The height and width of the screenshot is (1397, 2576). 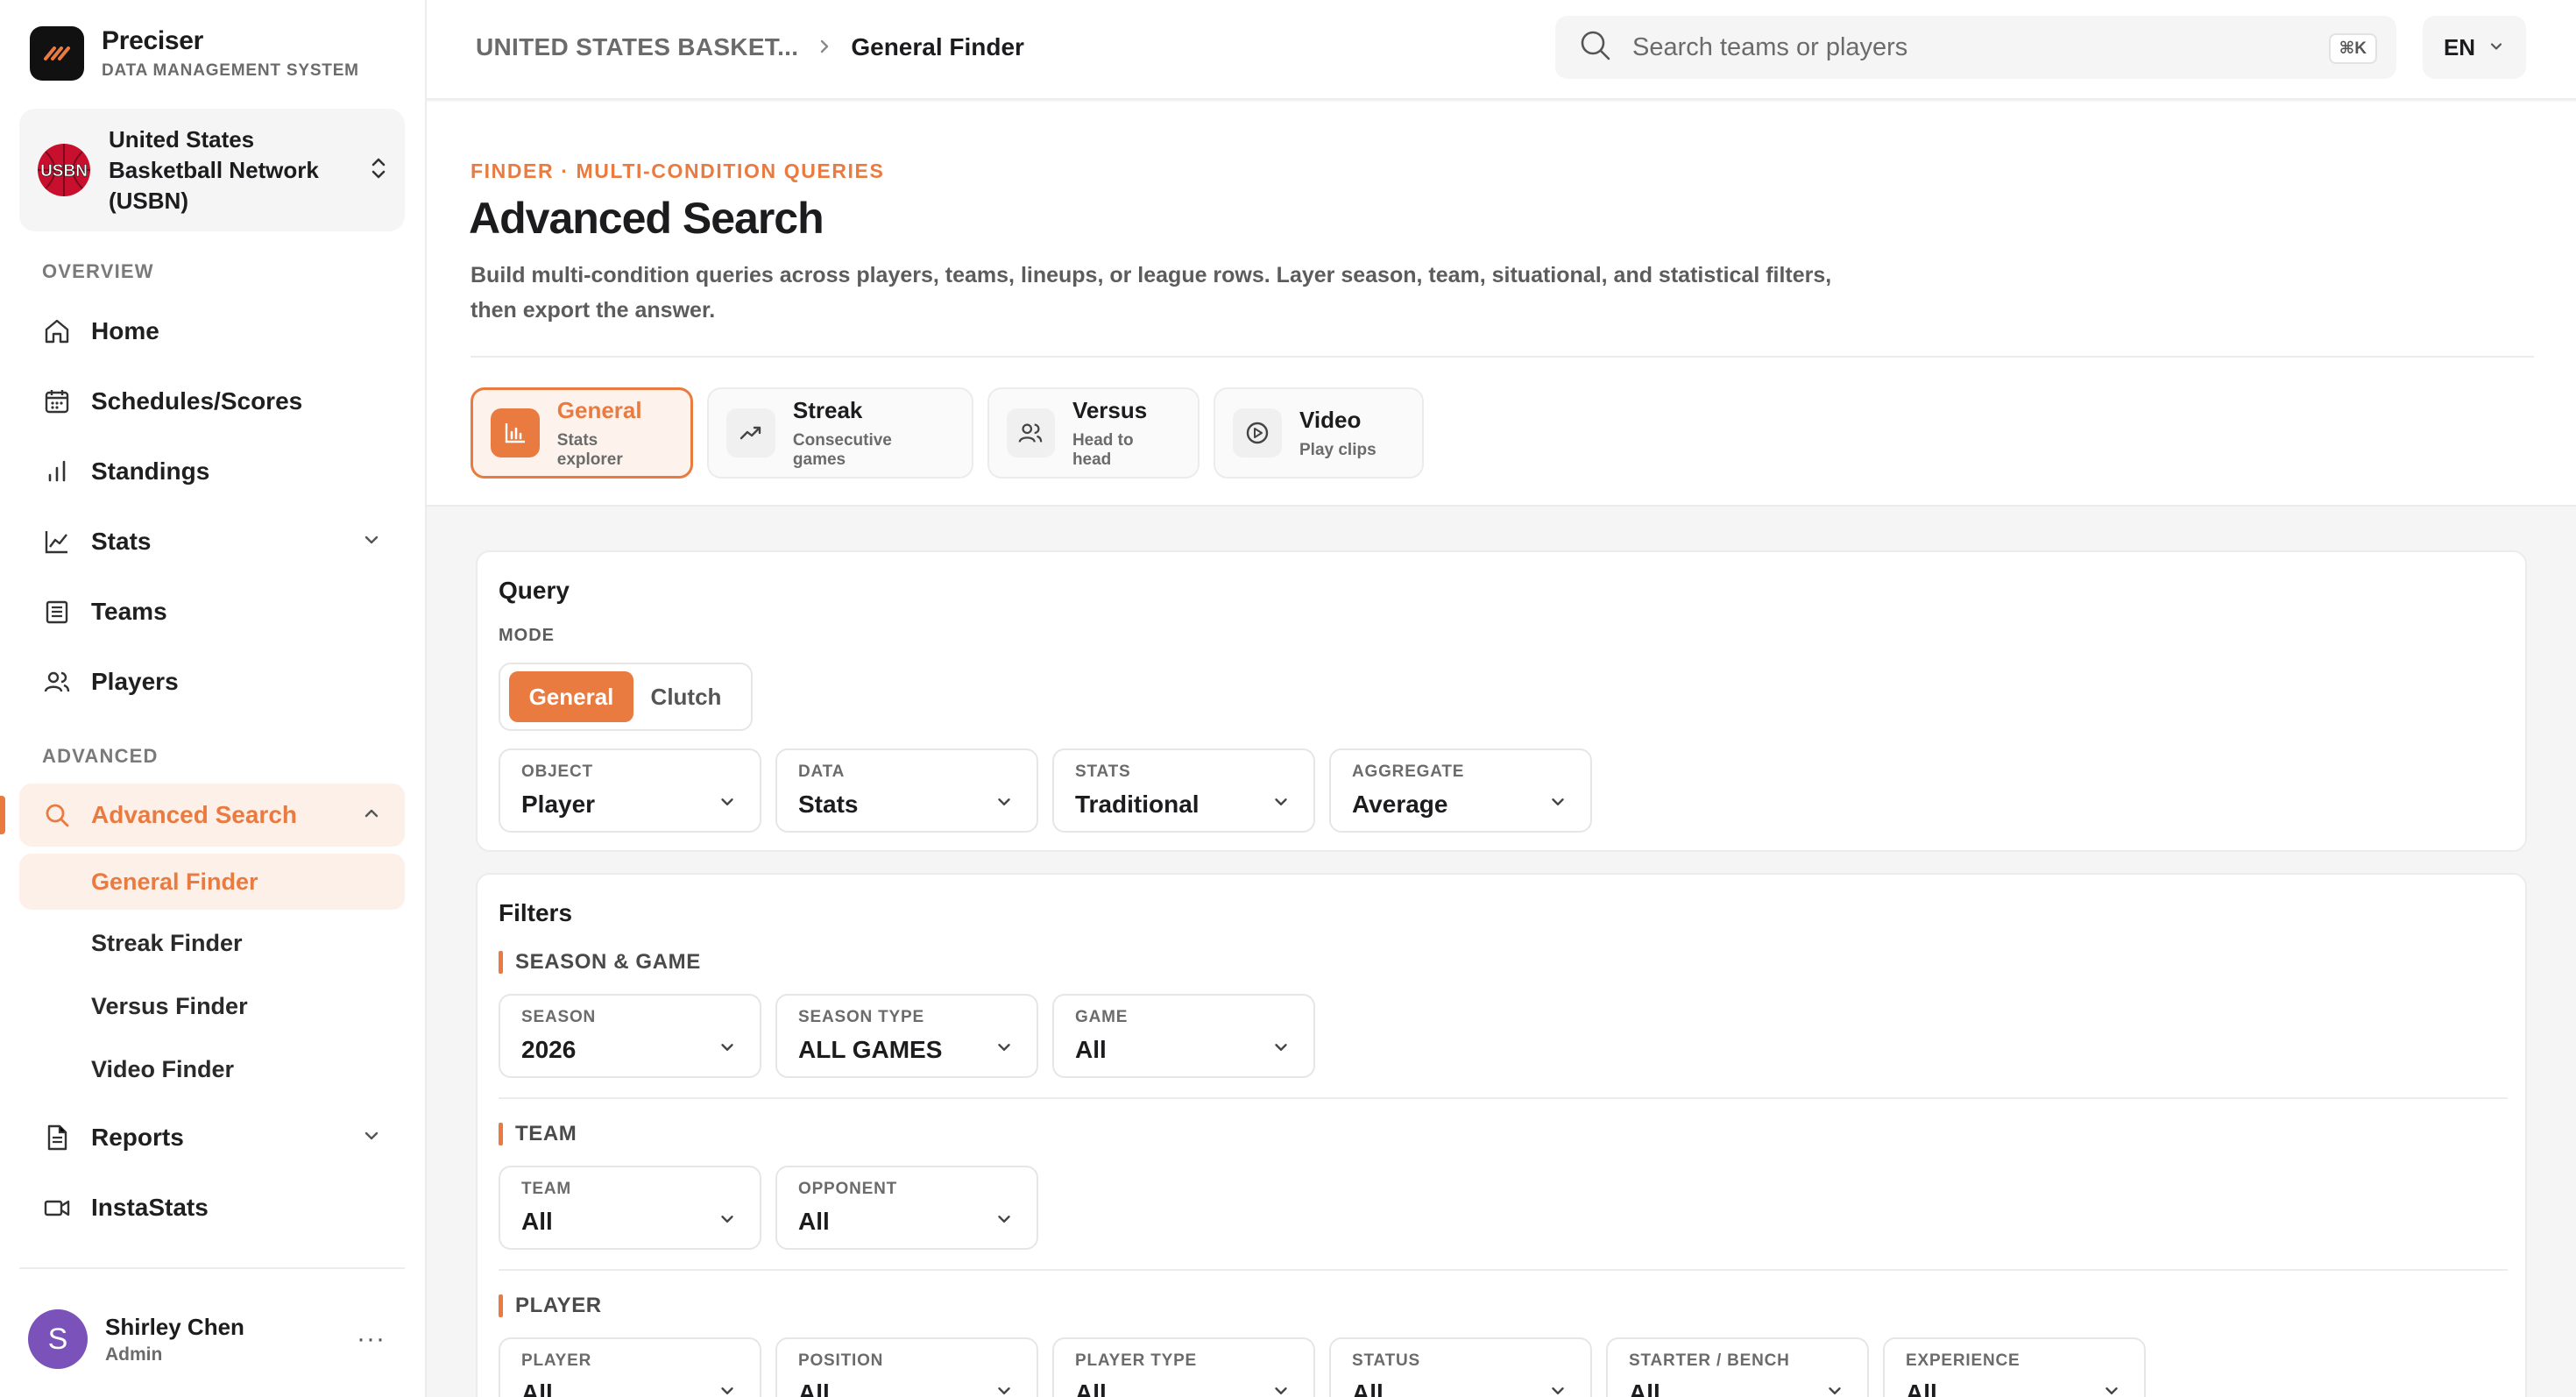 I want to click on sidebar-item-label: Standings, so click(x=150, y=471).